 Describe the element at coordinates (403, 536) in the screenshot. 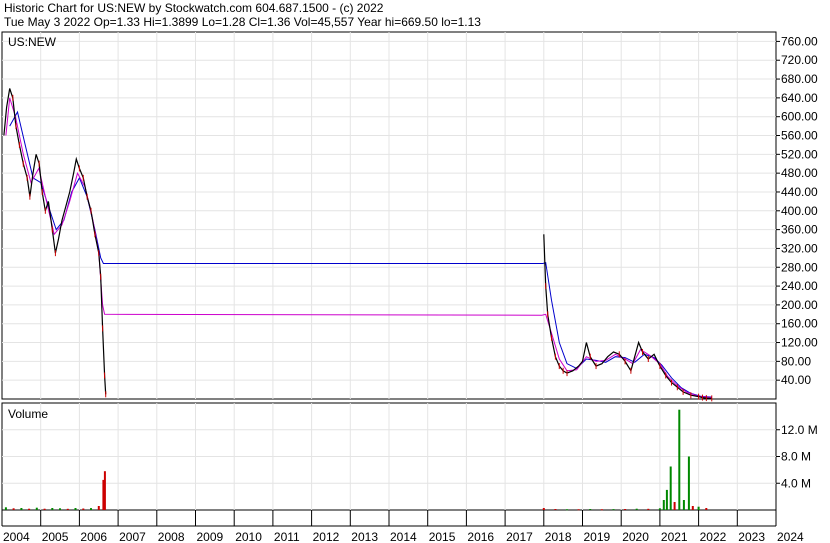

I see `x-tick-label: 2014` at that location.